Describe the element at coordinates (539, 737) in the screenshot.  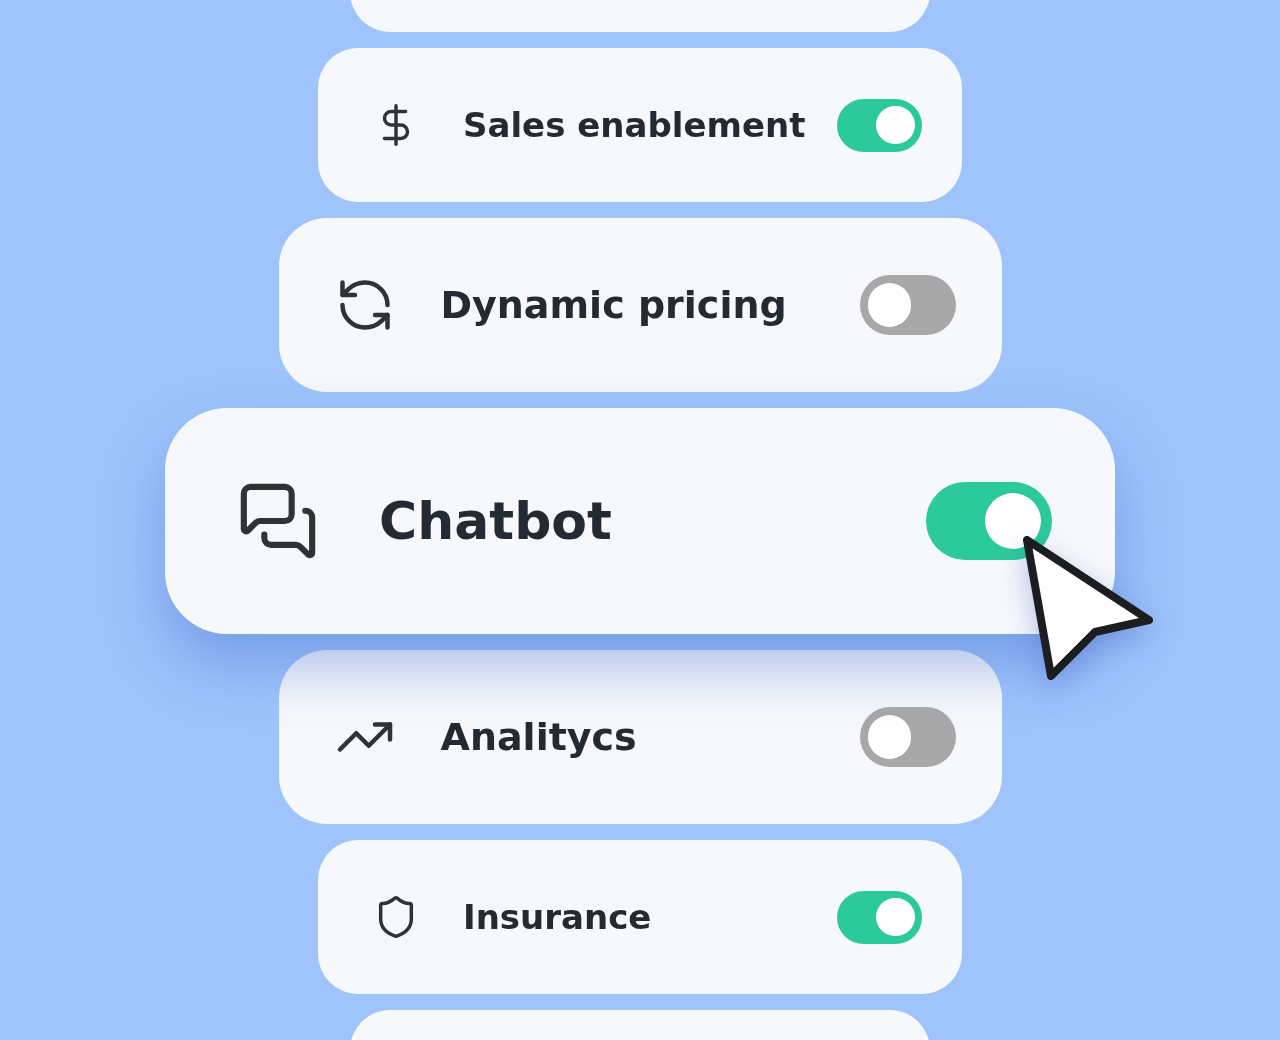
I see `feature-label: Analitycs` at that location.